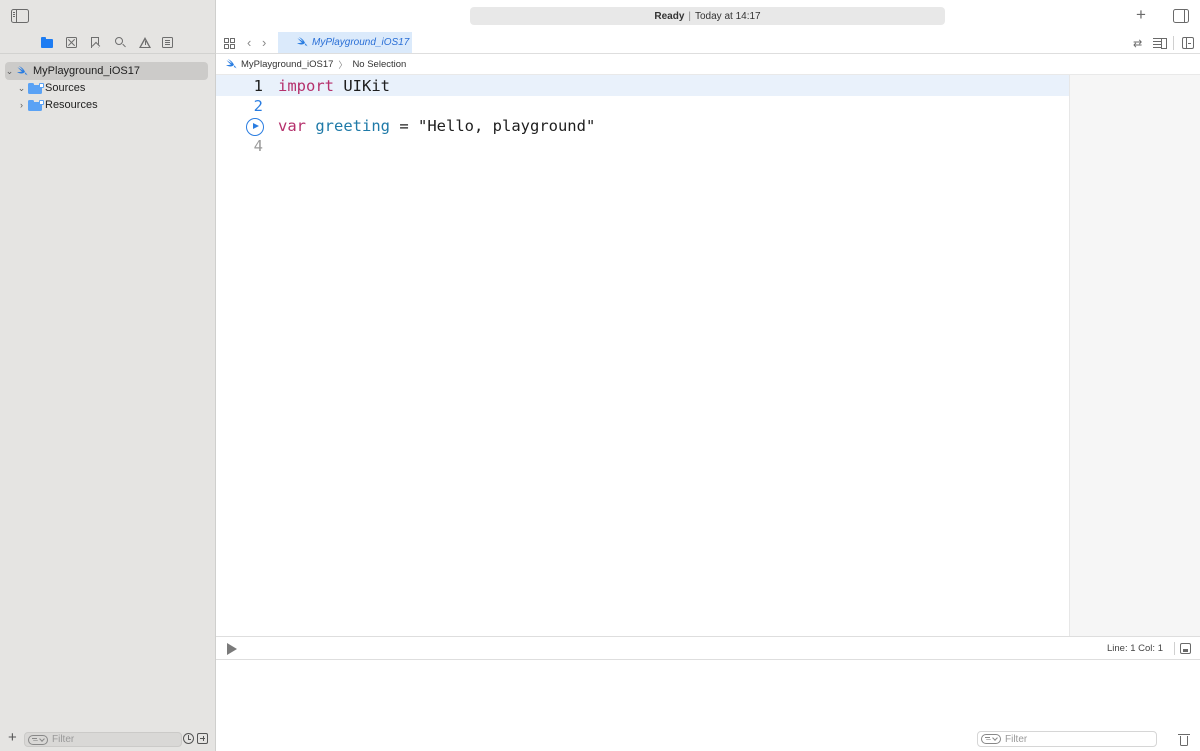  What do you see at coordinates (708, 648) in the screenshot?
I see `debug-bar: Line: 1 Col: 1` at bounding box center [708, 648].